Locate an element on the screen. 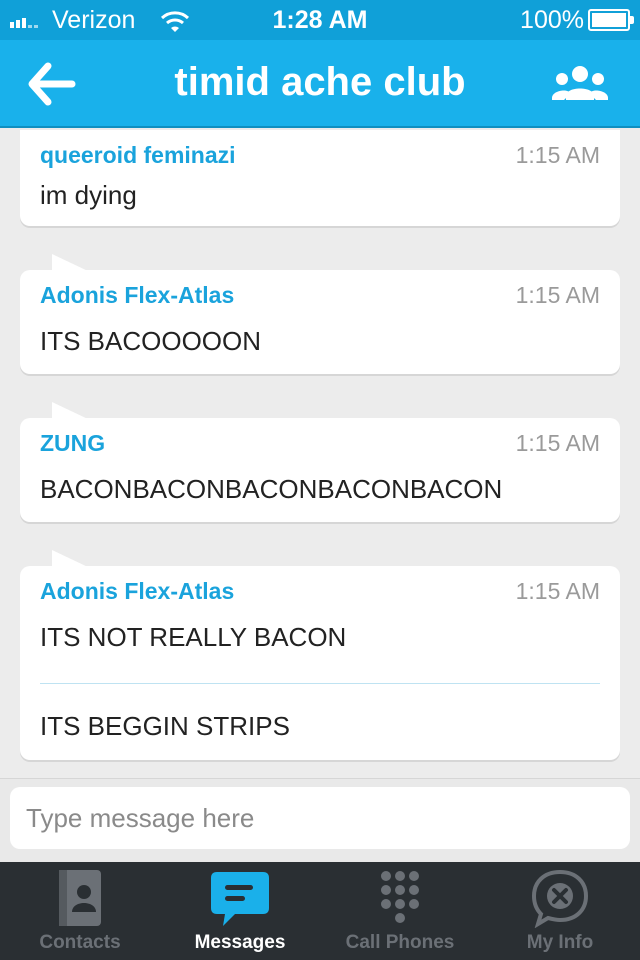 The height and width of the screenshot is (960, 640). tab-call-phones: Call Phones is located at coordinates (400, 911).